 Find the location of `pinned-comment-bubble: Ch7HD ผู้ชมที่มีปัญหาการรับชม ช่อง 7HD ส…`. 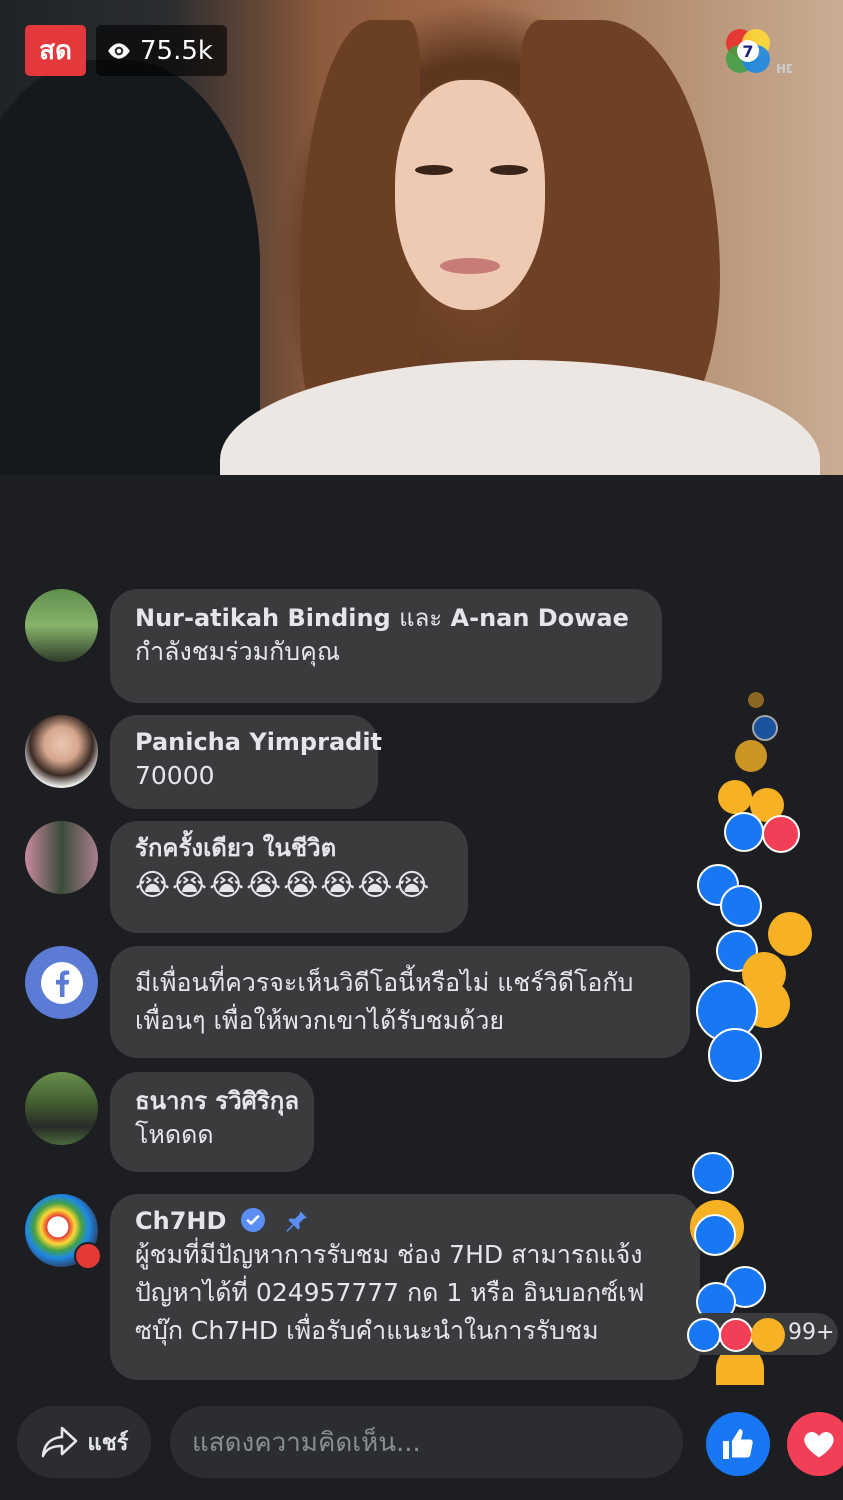

pinned-comment-bubble: Ch7HD ผู้ชมที่มีปัญหาการรับชม ช่อง 7HD ส… is located at coordinates (405, 1287).